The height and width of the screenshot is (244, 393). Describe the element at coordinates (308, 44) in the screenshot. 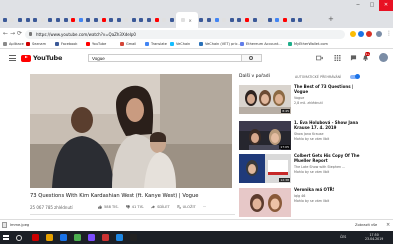

I see `bookmark-item: MyEtherWallet.com` at that location.